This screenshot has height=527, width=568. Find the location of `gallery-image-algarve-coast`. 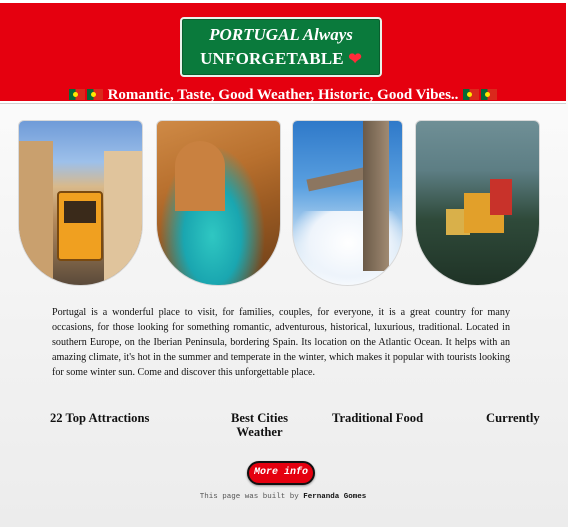

gallery-image-algarve-coast is located at coordinates (218, 203).